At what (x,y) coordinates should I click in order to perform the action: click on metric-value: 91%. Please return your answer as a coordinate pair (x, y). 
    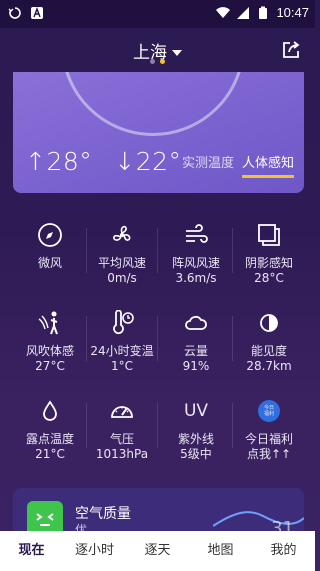
    Looking at the image, I should click on (196, 366).